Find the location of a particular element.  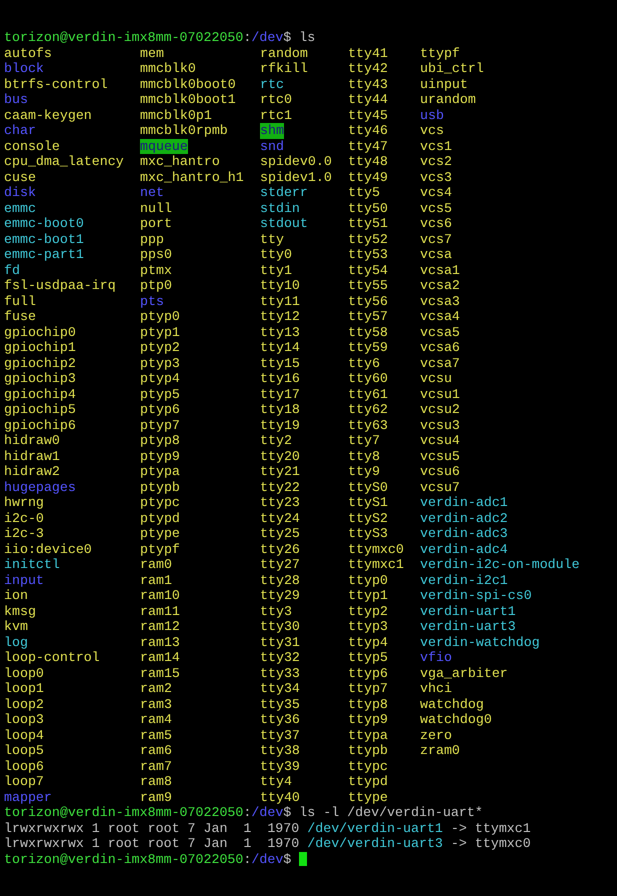

file-name: ram0 is located at coordinates (156, 564).